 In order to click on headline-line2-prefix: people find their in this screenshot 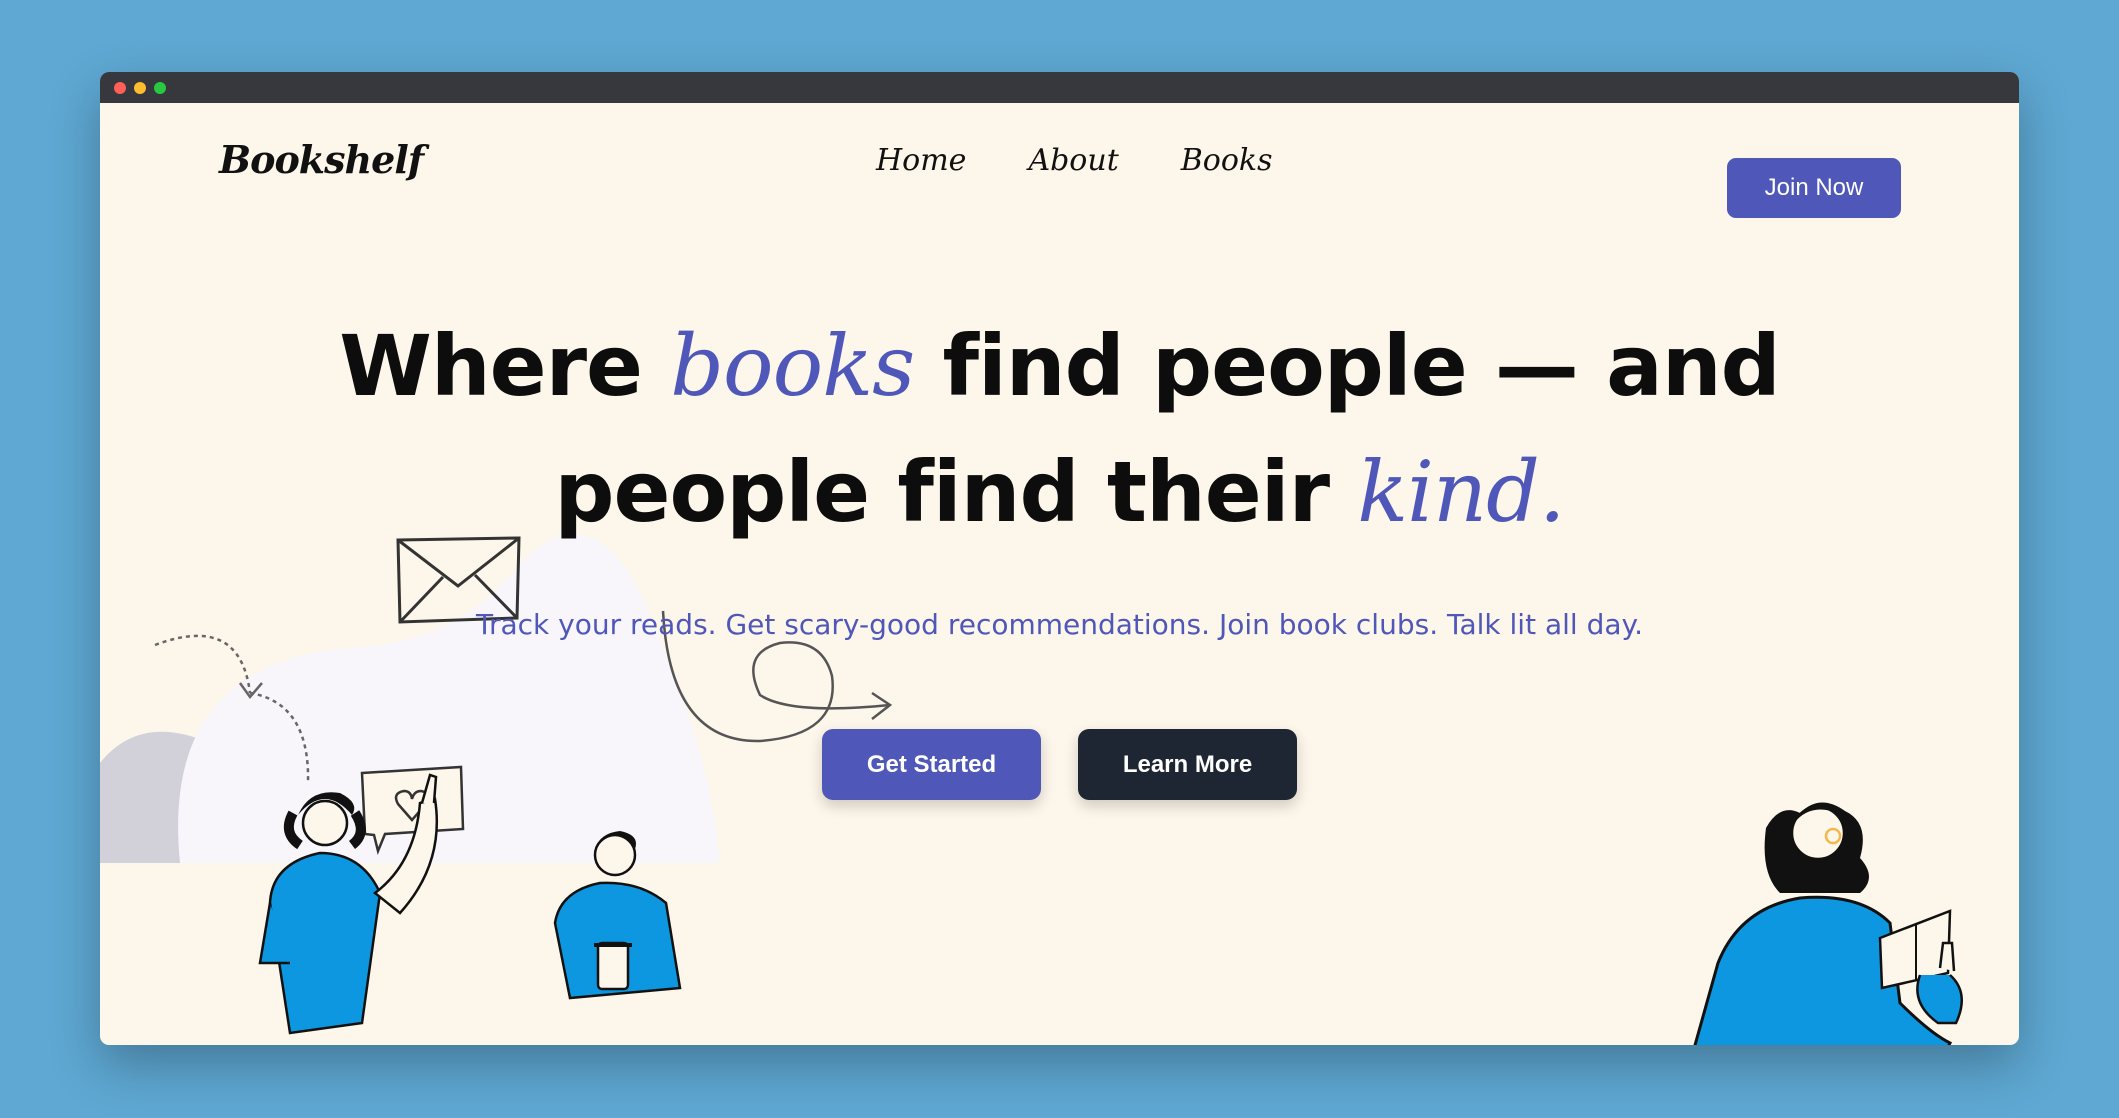, I will do `click(956, 492)`.